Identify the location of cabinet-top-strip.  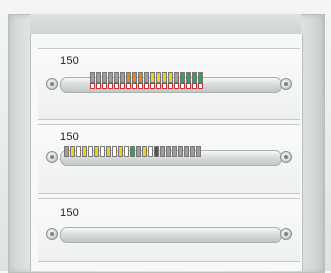
(165, 24).